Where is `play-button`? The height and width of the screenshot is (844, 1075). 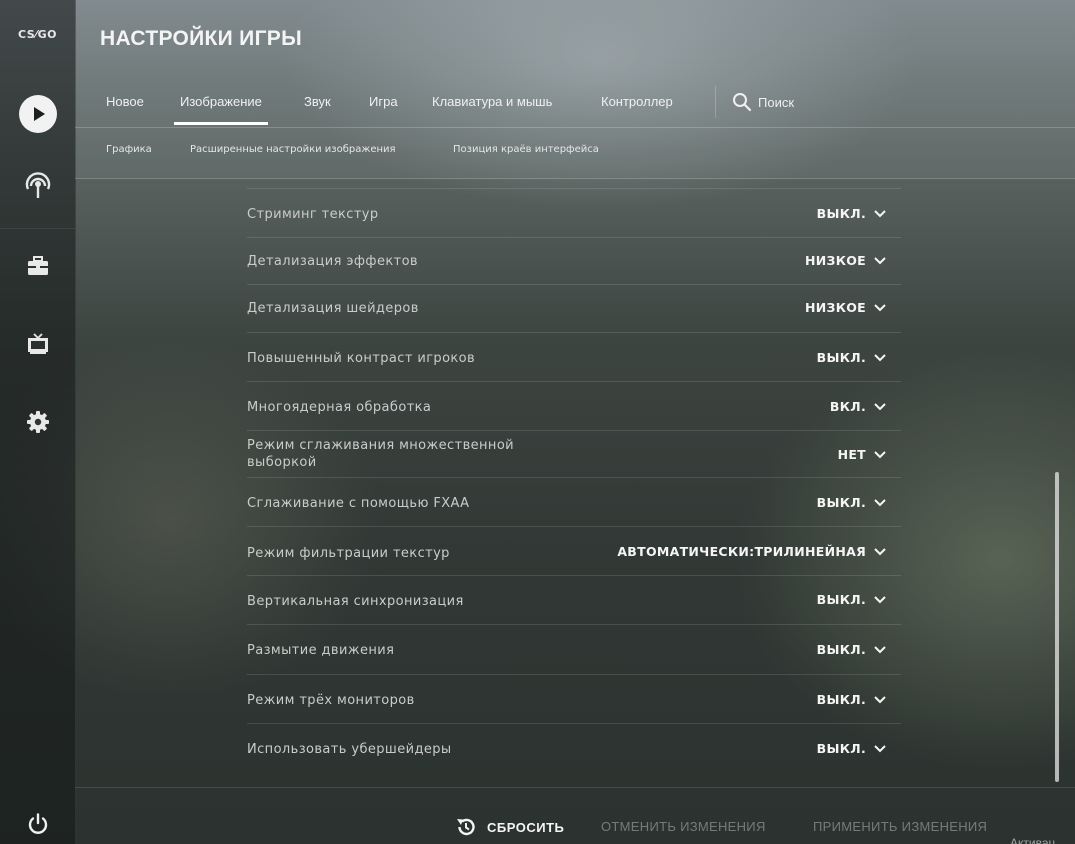 play-button is located at coordinates (37, 114).